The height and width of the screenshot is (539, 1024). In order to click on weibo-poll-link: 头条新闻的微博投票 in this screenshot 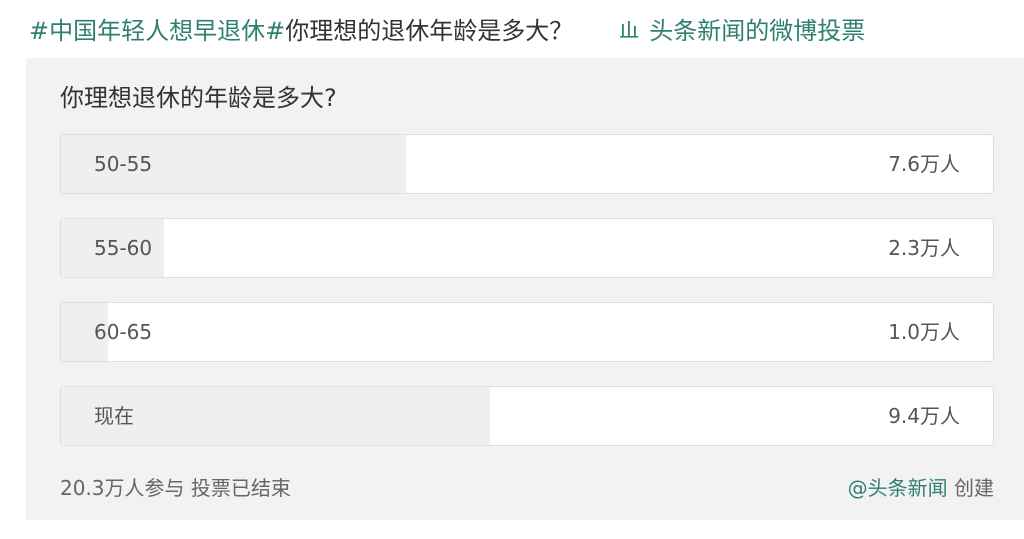, I will do `click(742, 28)`.